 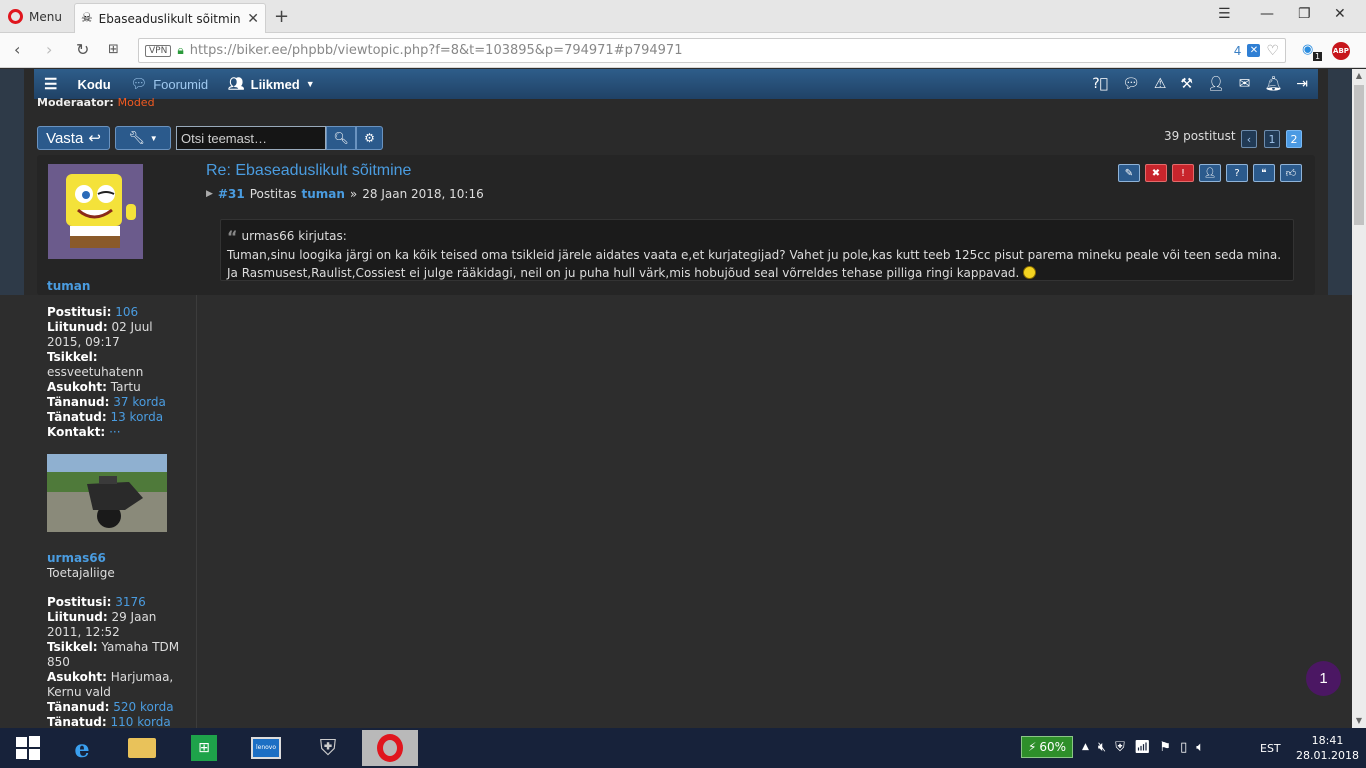 I want to click on nav-menu-button: ☰, so click(x=50, y=84).